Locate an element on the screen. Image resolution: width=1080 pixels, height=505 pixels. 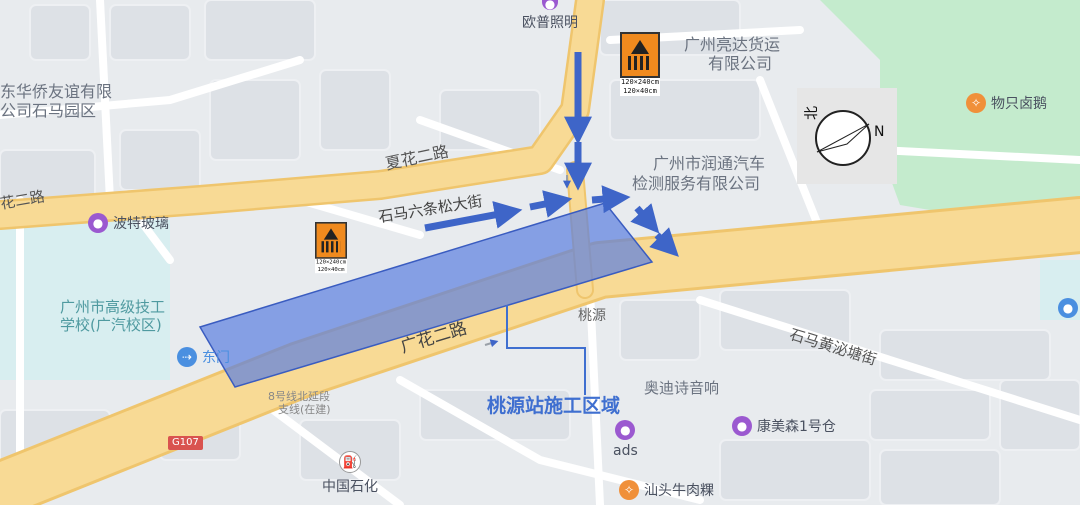
area-label-runtong-2: 检测服务有限公司 is located at coordinates (696, 183).